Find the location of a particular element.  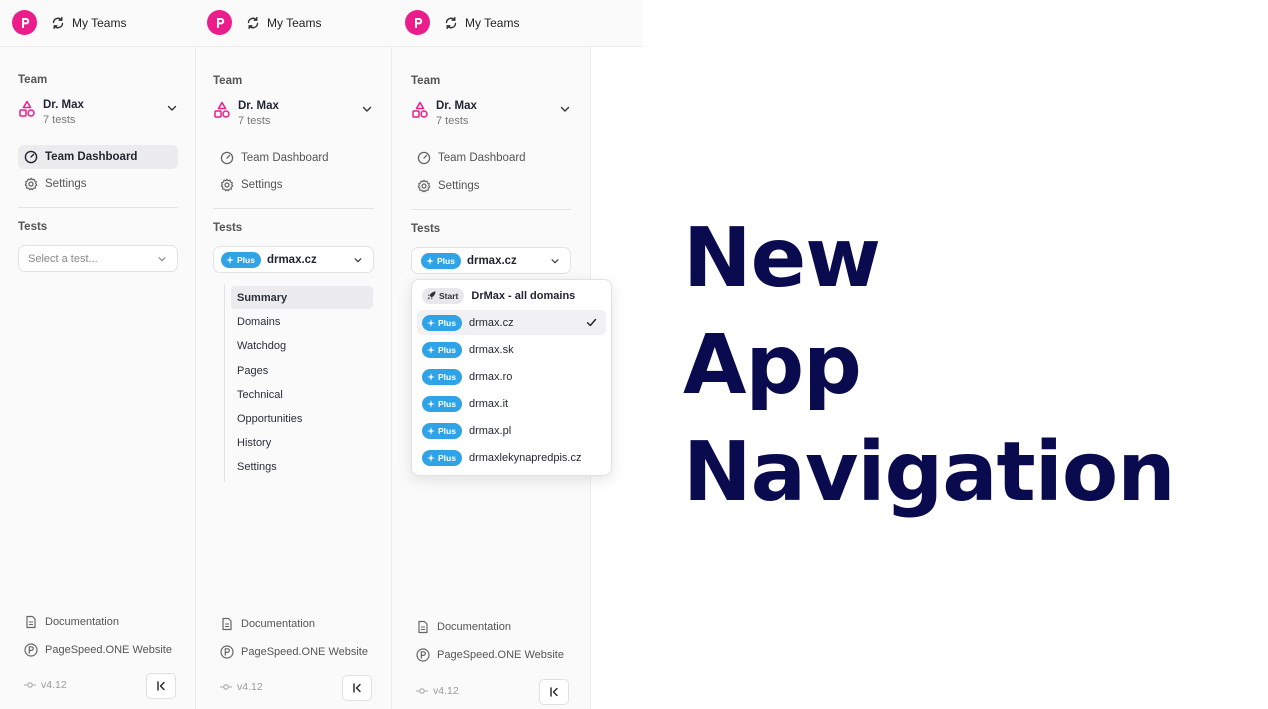

submenu-history: History is located at coordinates (302, 442).